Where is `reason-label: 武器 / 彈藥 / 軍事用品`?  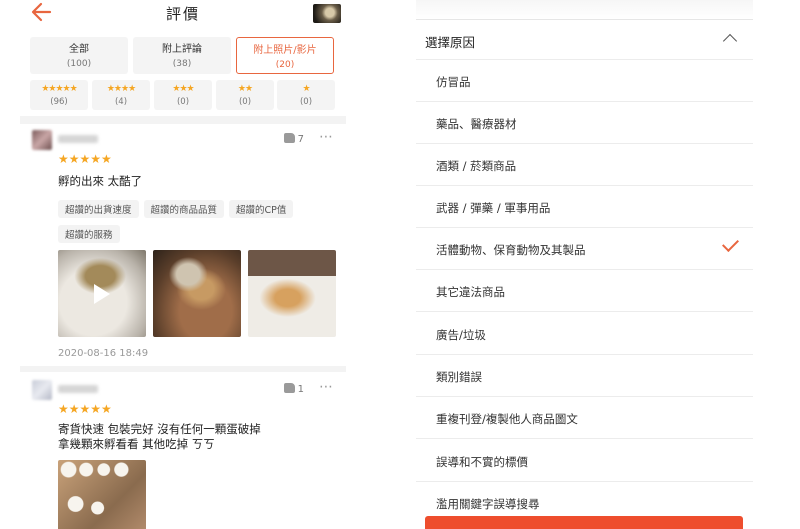
reason-label: 武器 / 彈藥 / 軍事用品 is located at coordinates (493, 208).